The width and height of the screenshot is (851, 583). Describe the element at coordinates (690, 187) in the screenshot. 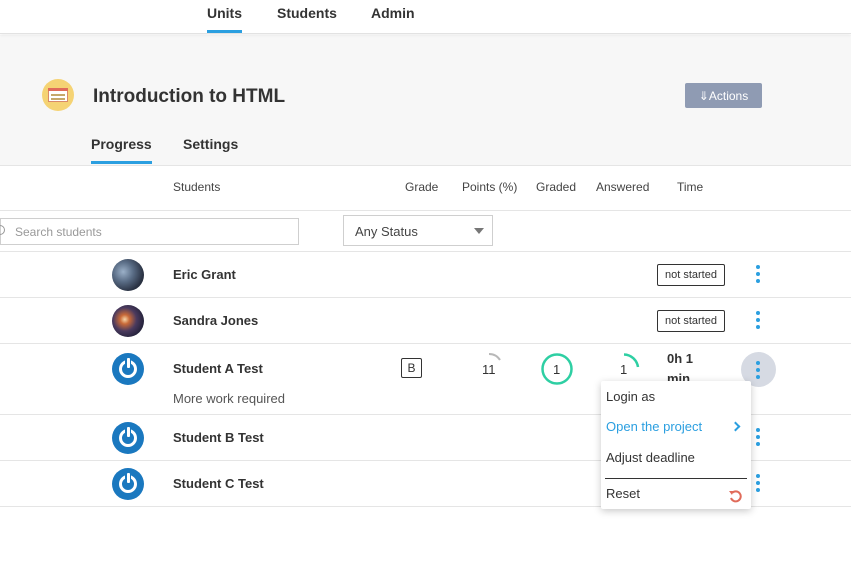

I see `column-header-time: Time` at that location.